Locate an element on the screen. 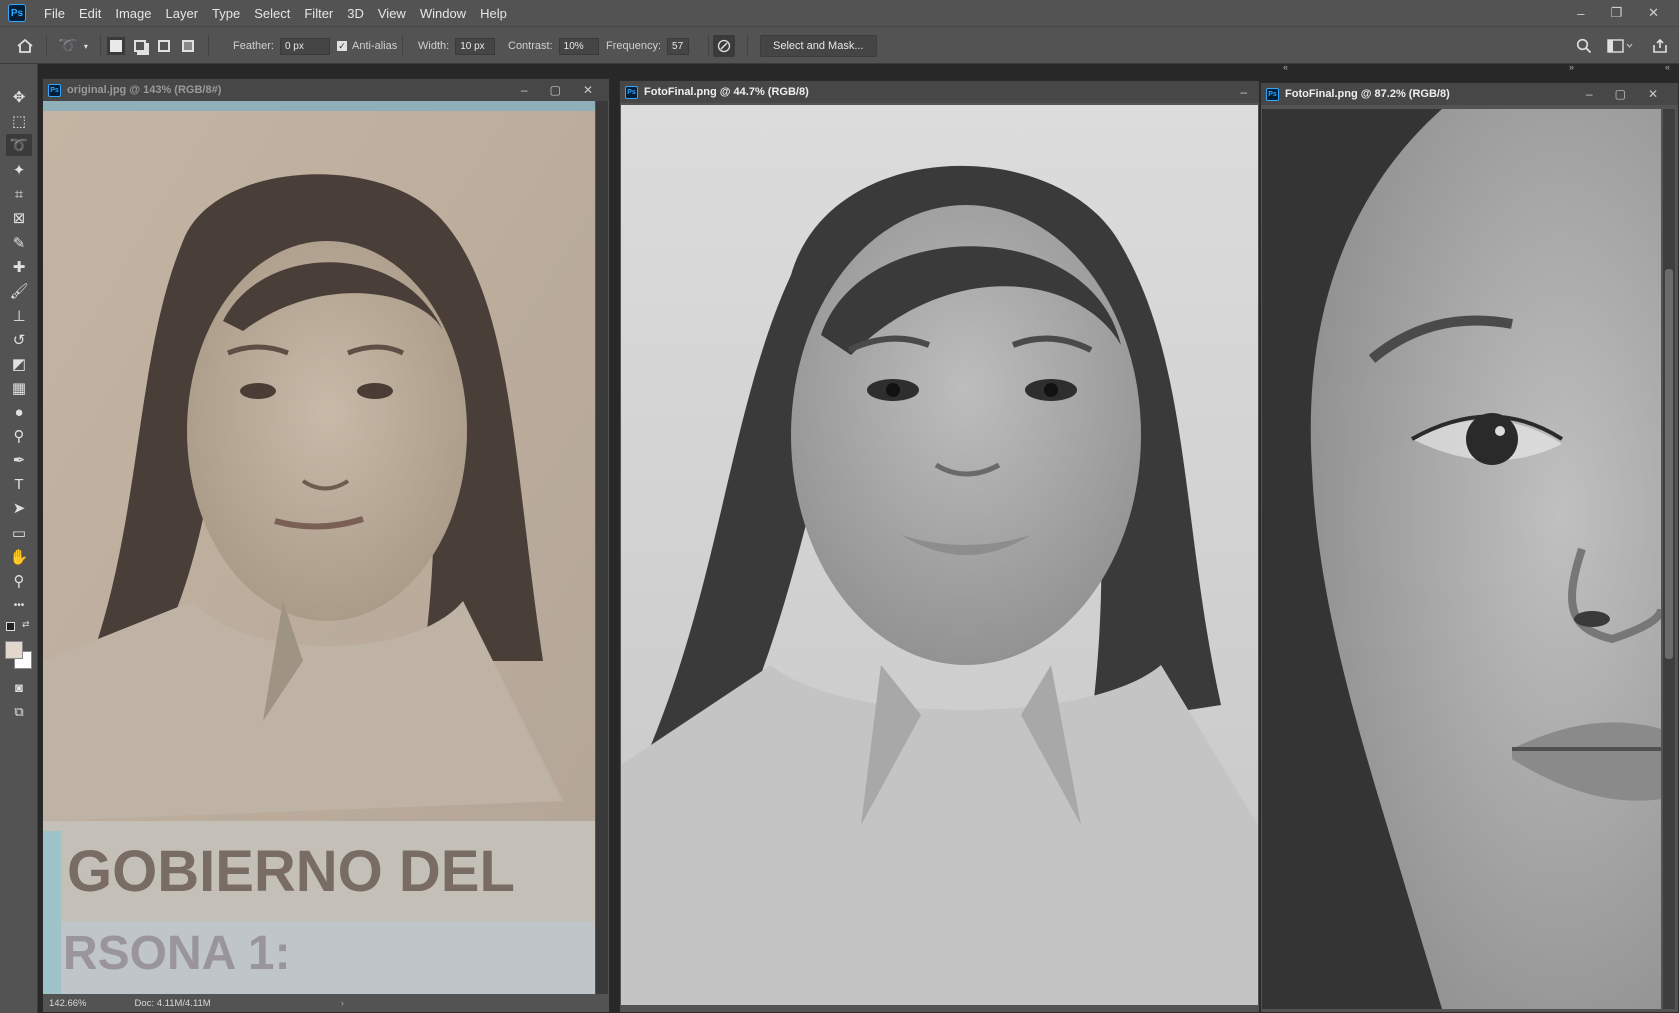  width-input: 10 px is located at coordinates (475, 46).